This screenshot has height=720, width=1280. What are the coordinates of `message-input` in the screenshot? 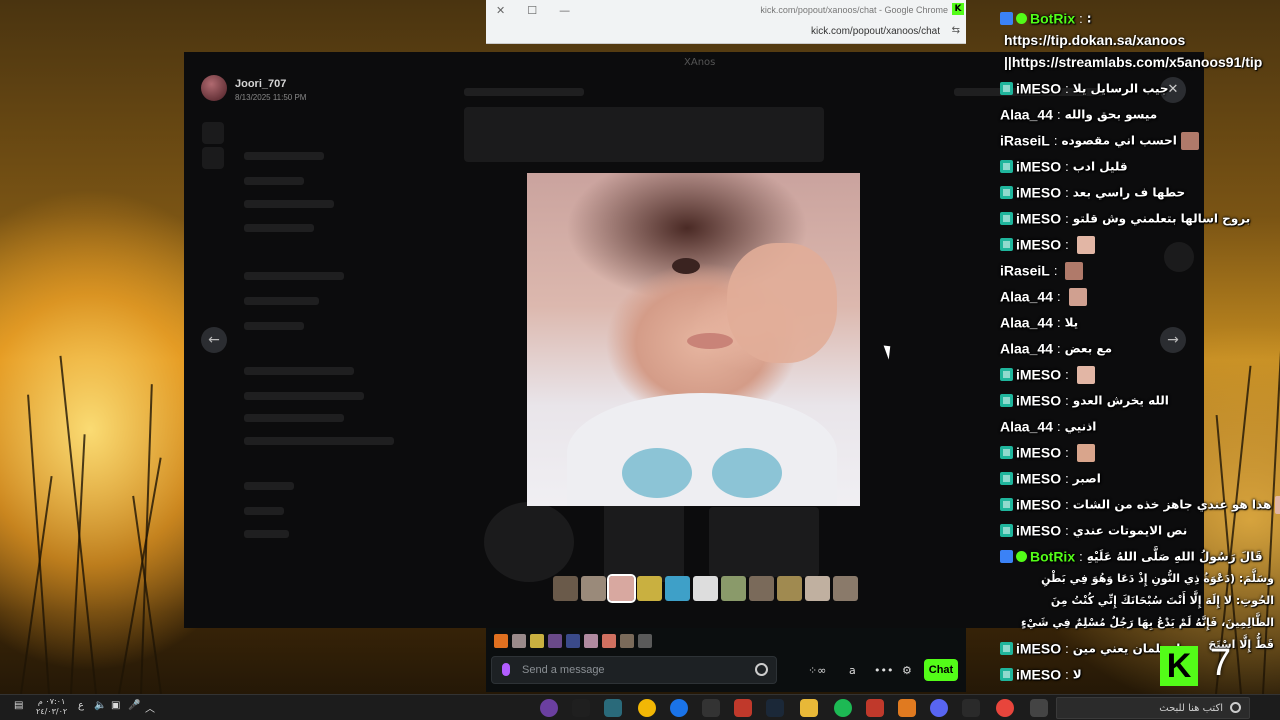 It's located at (632, 670).